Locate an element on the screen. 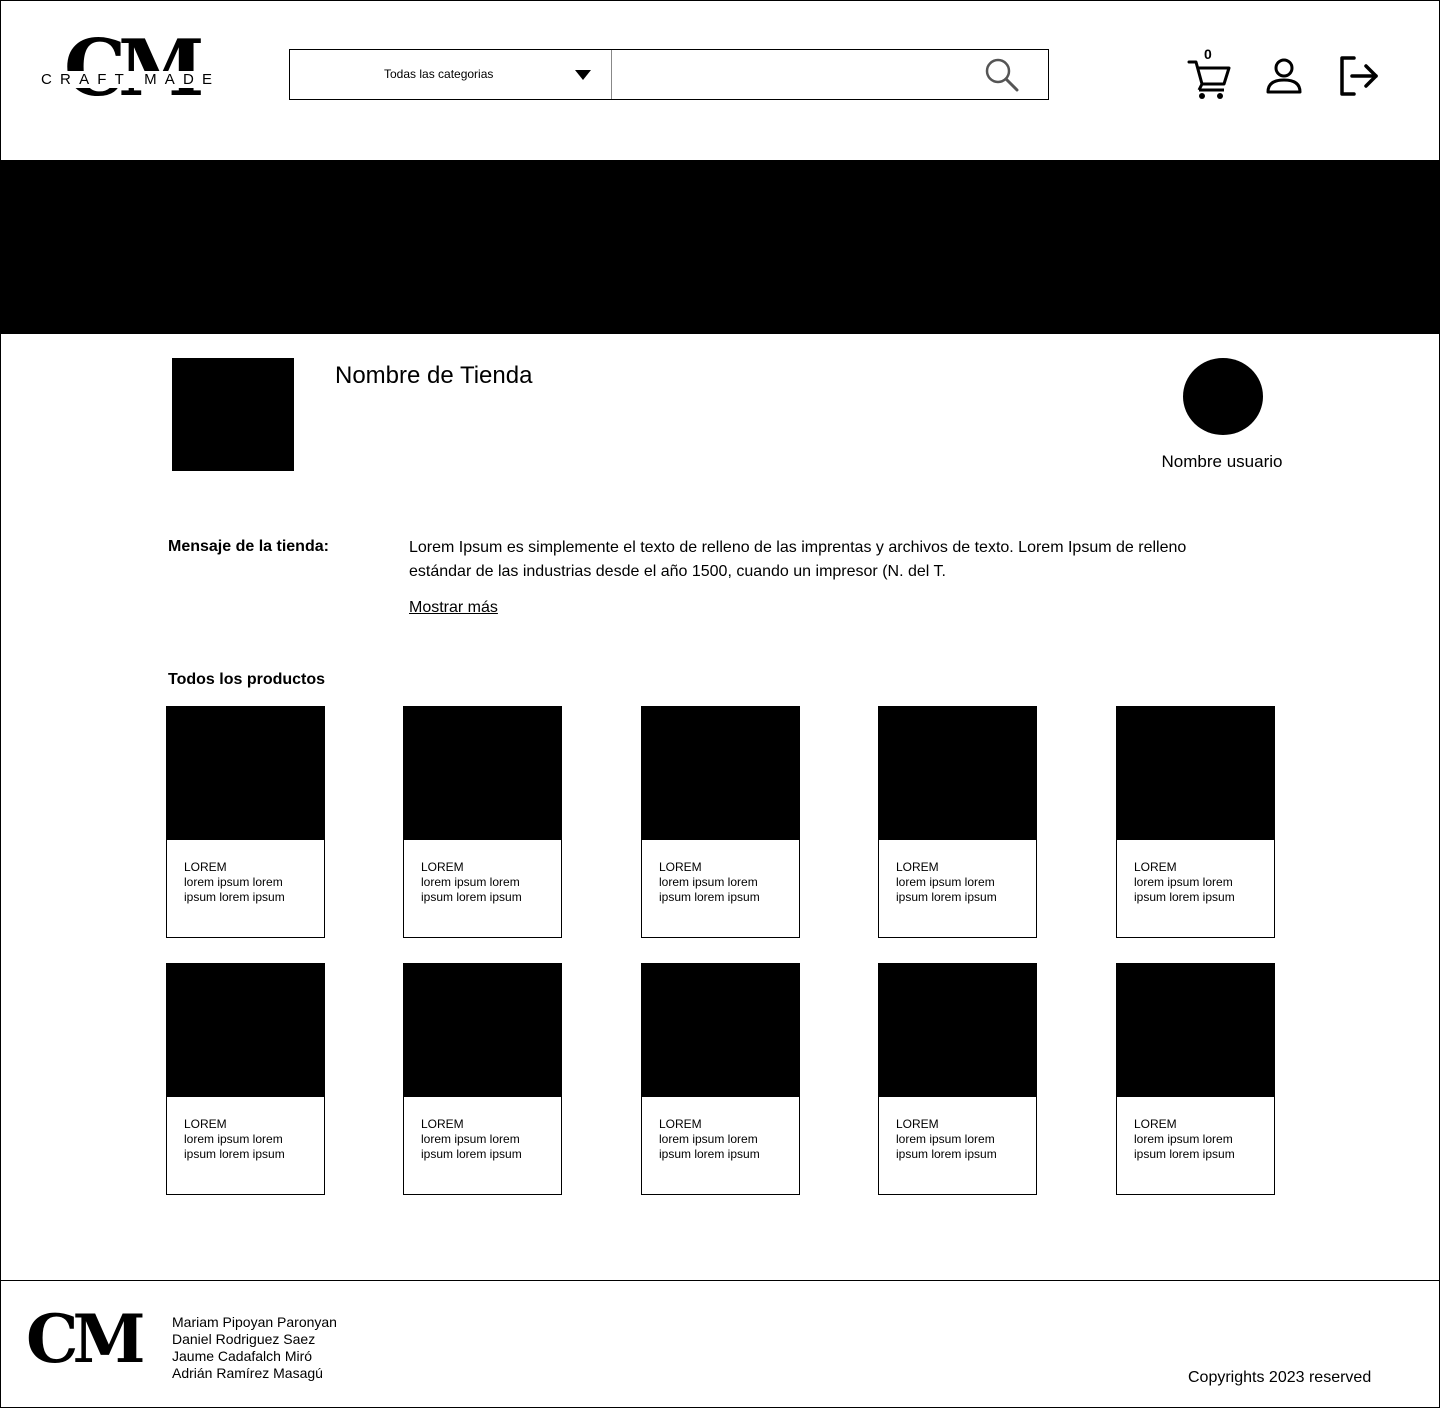 This screenshot has width=1440, height=1408. header: CM CRAFT MADE Todas las categorias 0 is located at coordinates (720, 80).